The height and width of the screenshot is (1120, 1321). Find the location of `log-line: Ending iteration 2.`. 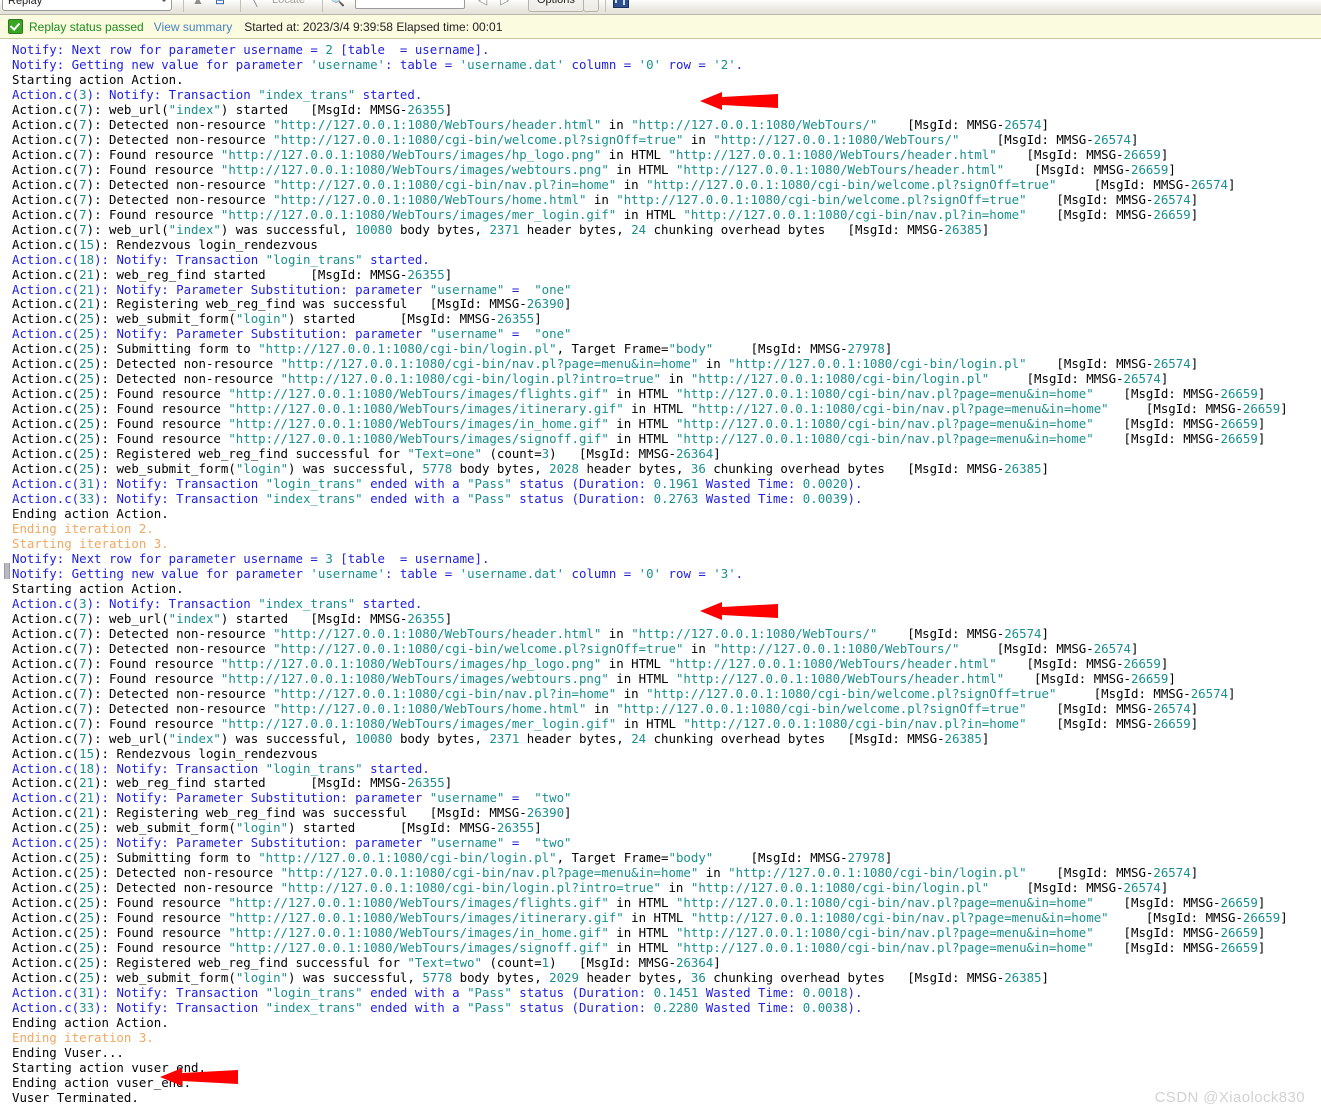

log-line: Ending iteration 2. is located at coordinates (83, 528).